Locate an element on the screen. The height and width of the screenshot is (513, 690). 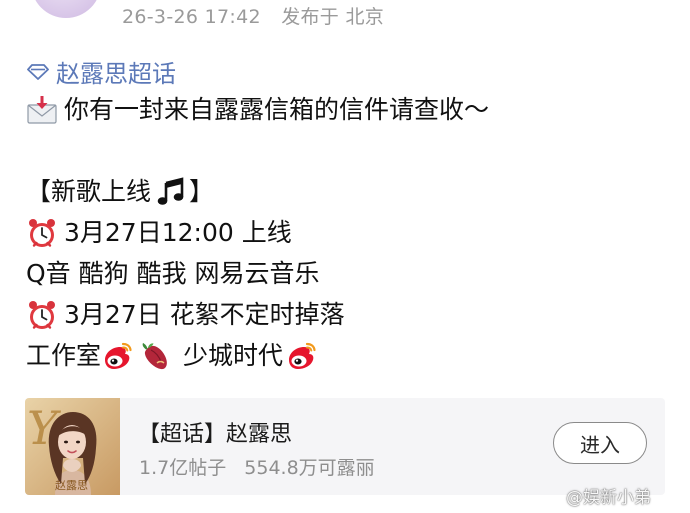
content-line-6: 工作室 少城时代 is located at coordinates (257, 355).